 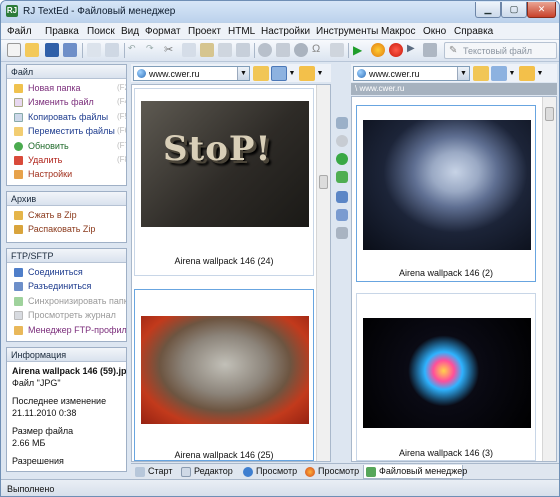 I want to click on cut-icon: ✂, so click(x=171, y=50).